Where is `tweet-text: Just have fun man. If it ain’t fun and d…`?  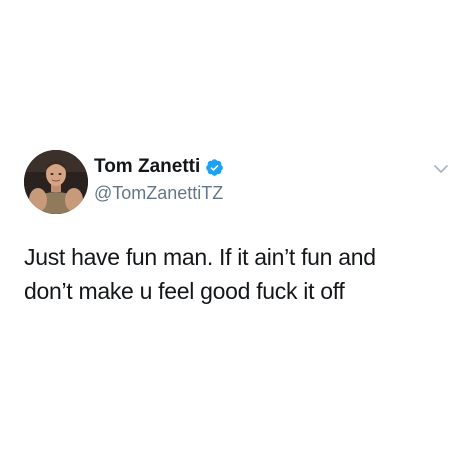
tweet-text: Just have fun man. If it ain’t fun and d… is located at coordinates (239, 274).